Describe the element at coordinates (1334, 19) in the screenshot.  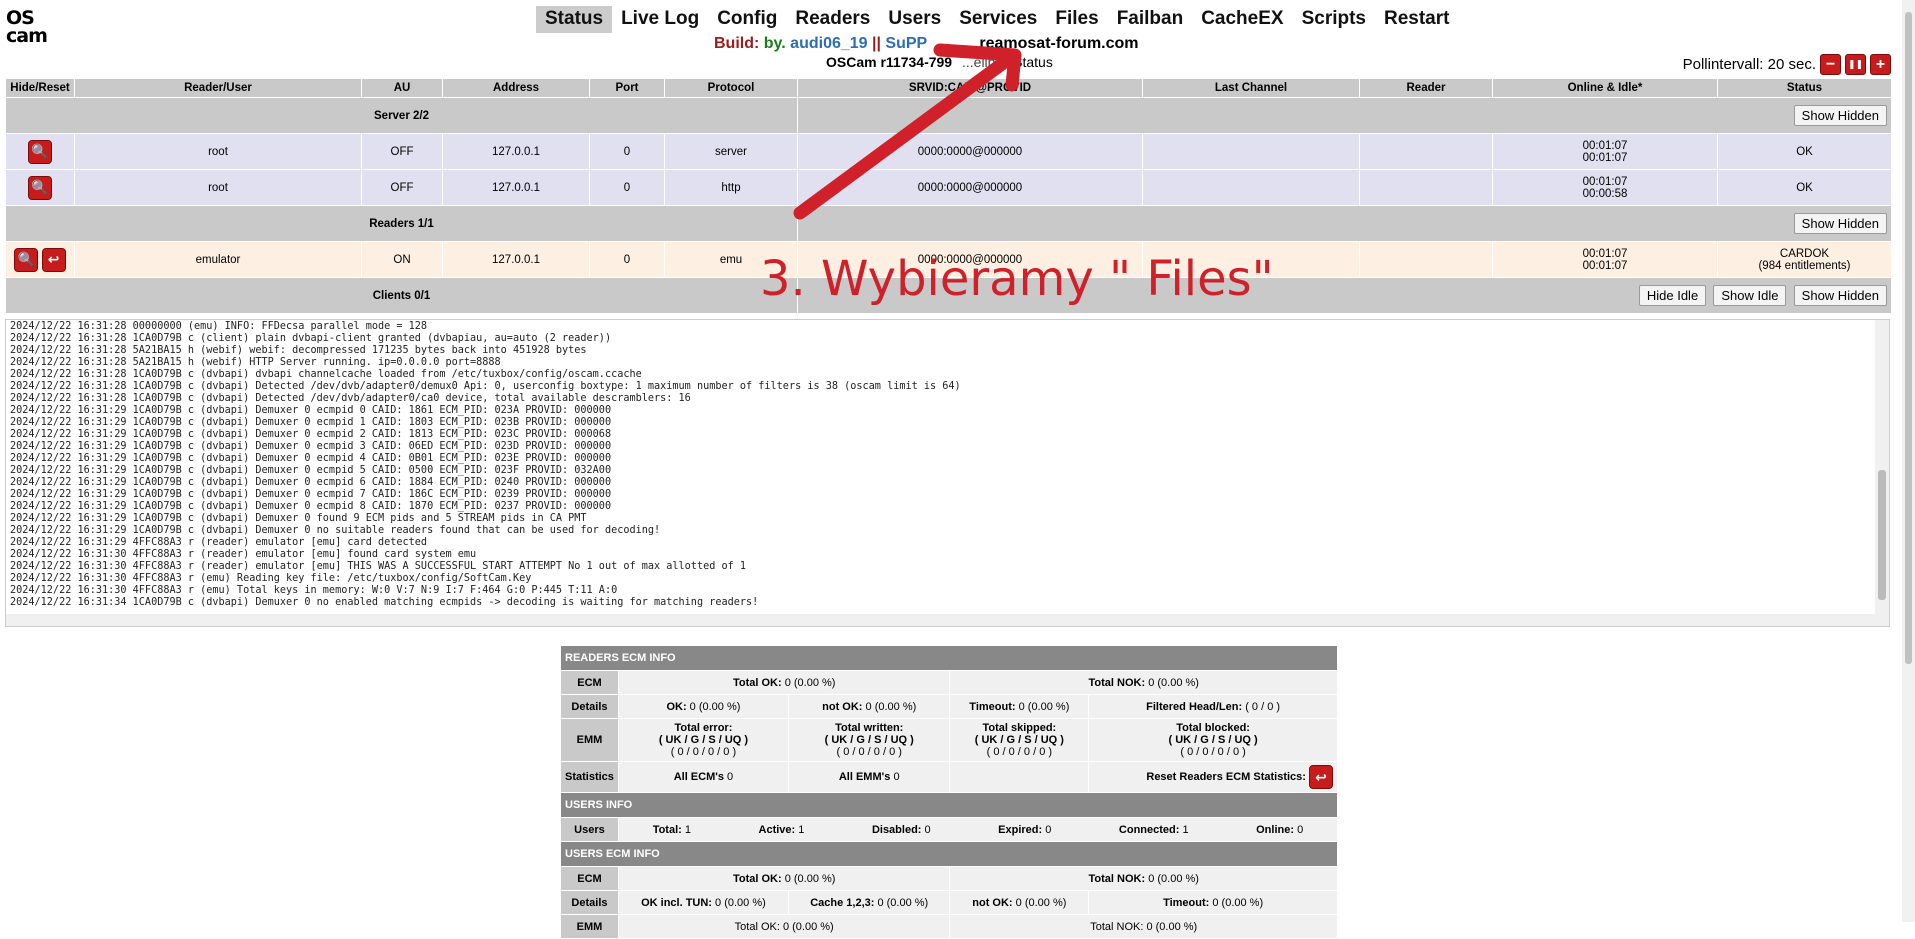
I see `nav-scripts: Scripts` at that location.